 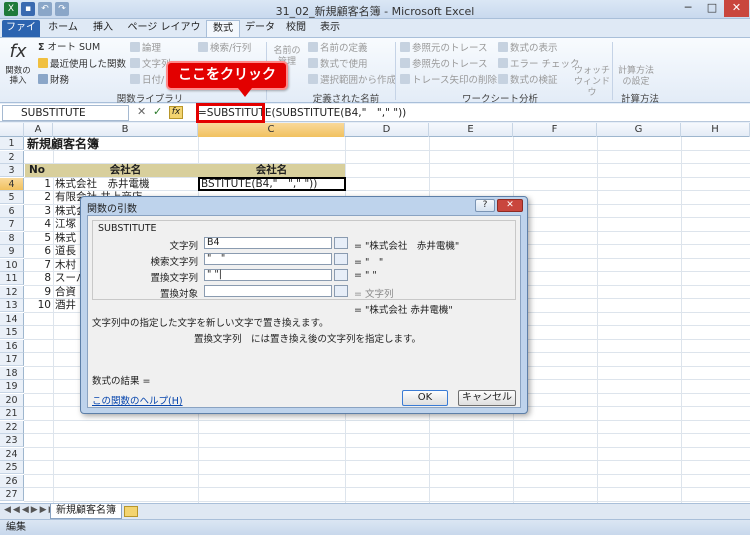 I want to click on tab-page-layout: ページ レイアウト, so click(x=164, y=34).